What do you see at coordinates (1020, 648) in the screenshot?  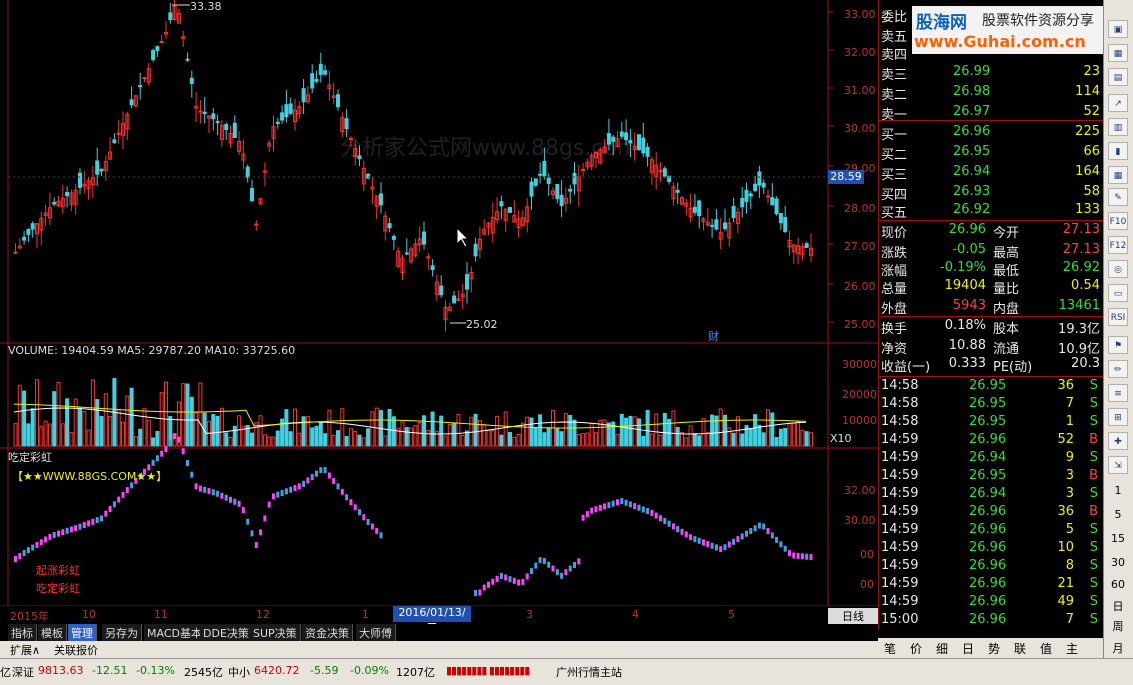 I see `quote-panel-tab: 联` at bounding box center [1020, 648].